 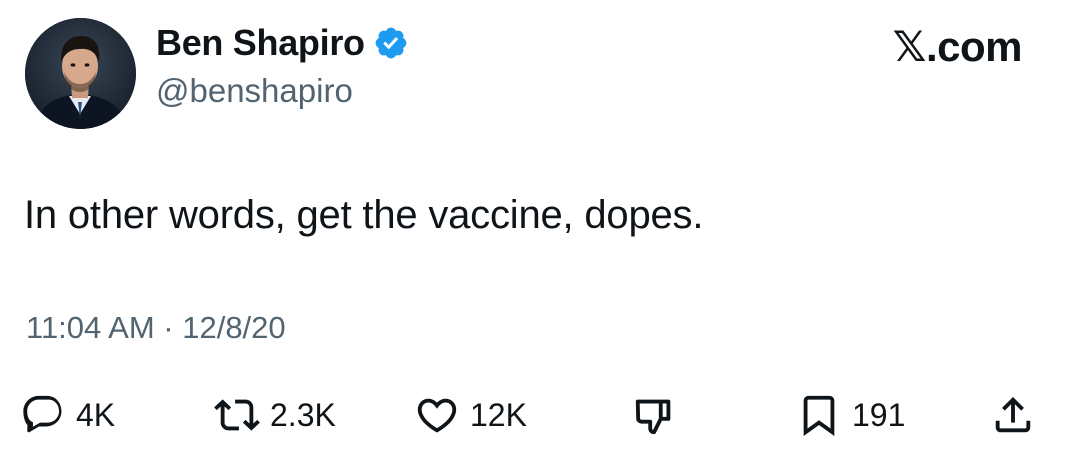 What do you see at coordinates (80, 73) in the screenshot?
I see `avatar` at bounding box center [80, 73].